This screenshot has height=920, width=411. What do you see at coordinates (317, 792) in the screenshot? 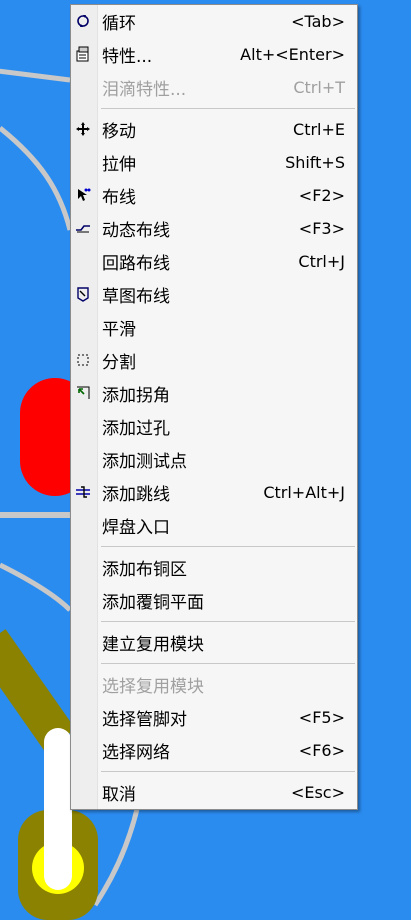
I see `menu-item-shortcut: <Esc>` at bounding box center [317, 792].